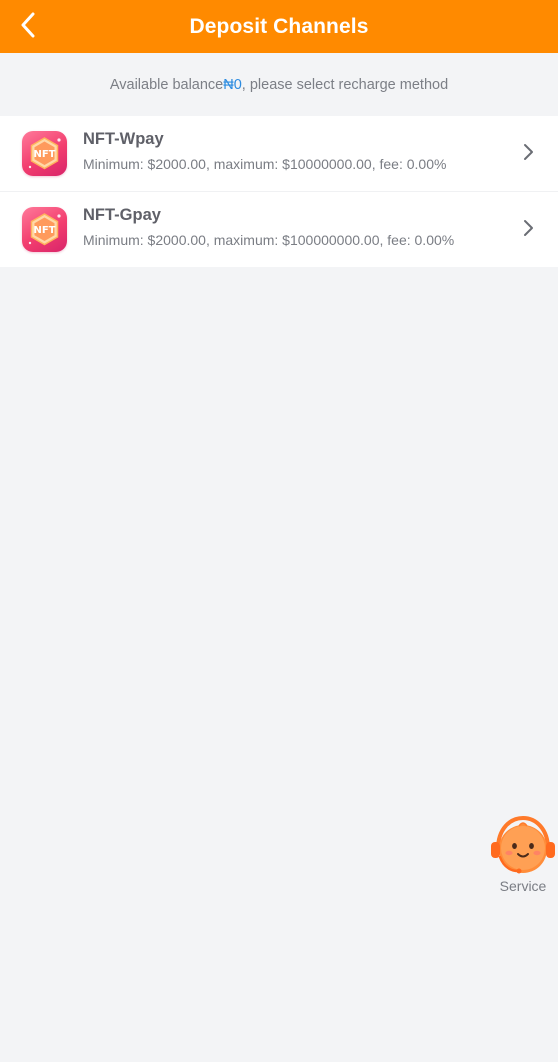 The image size is (558, 1062). Describe the element at coordinates (523, 886) in the screenshot. I see `service-label: Service` at that location.